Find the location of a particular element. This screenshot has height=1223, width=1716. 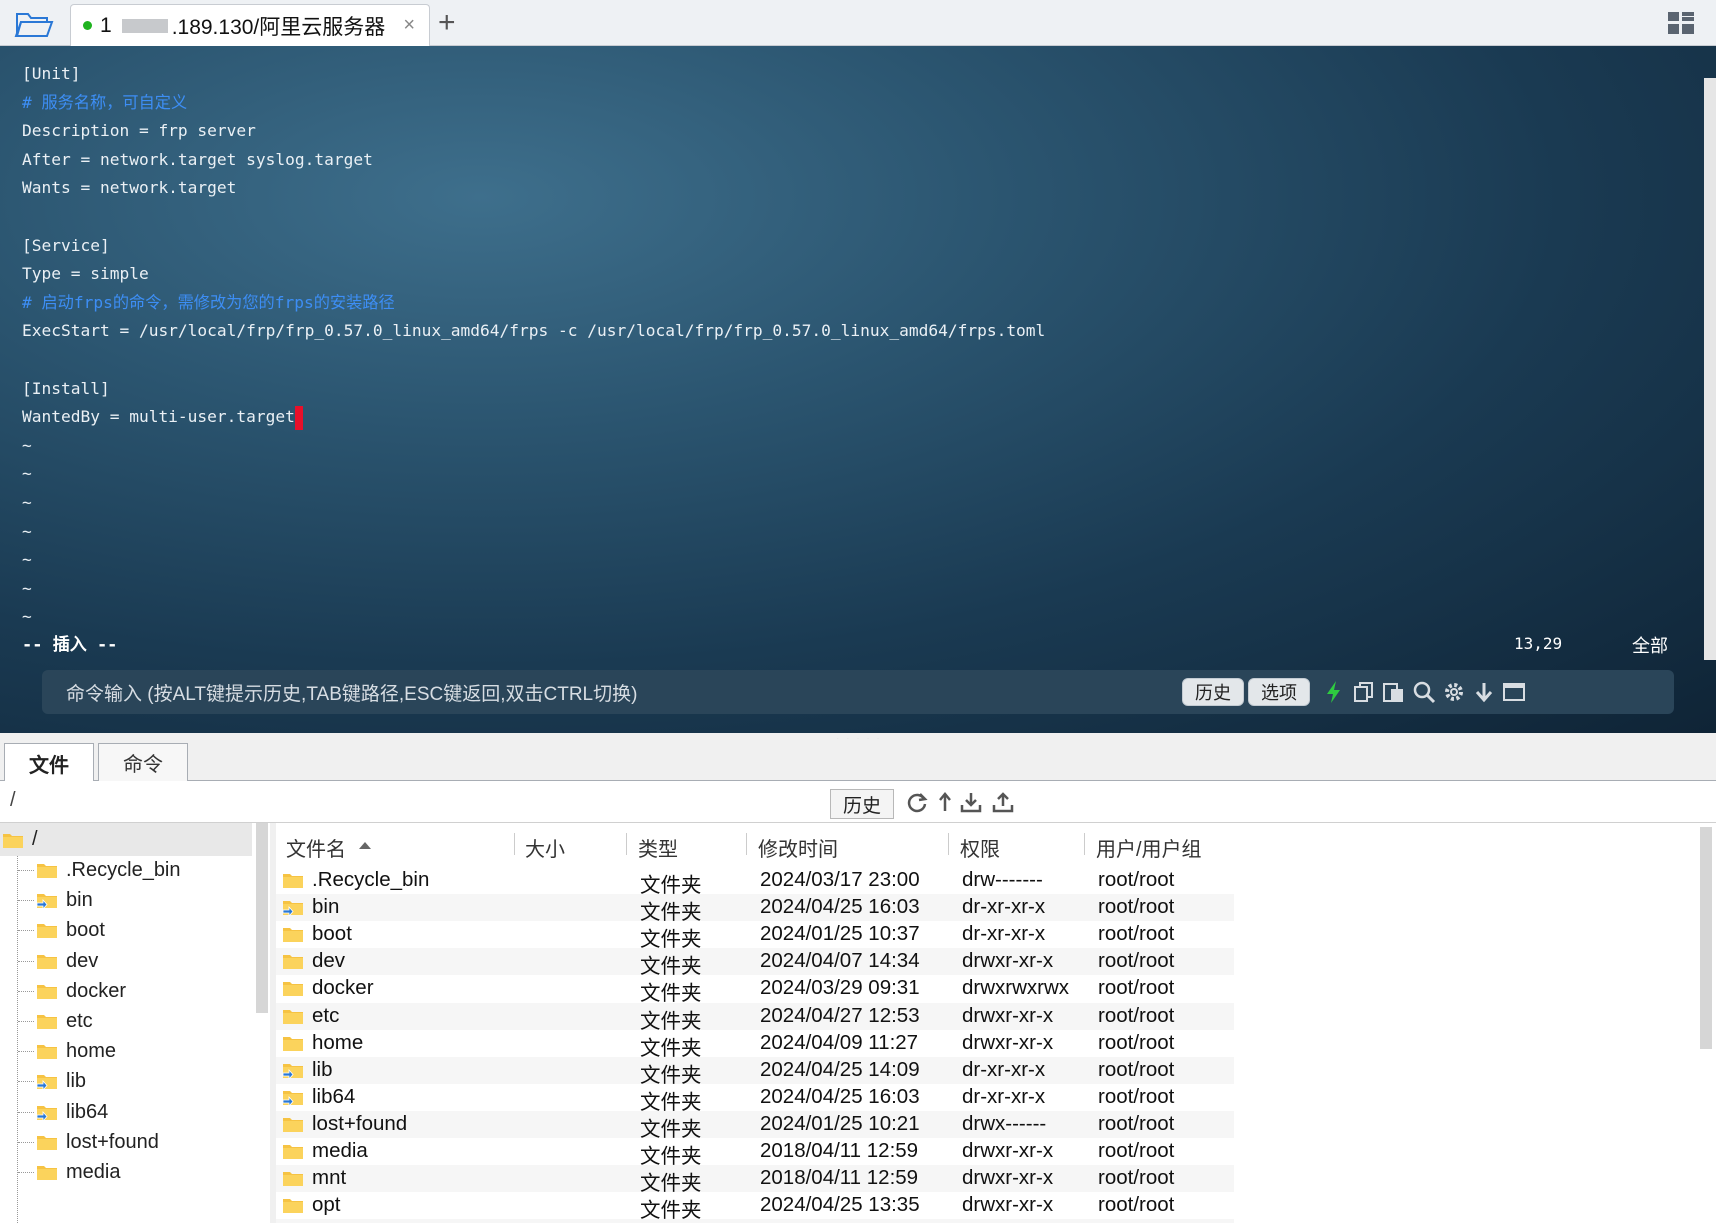

terminal-line-text: # 启动frps的命令，需修改为您的frps的安装路径 is located at coordinates (208, 302).